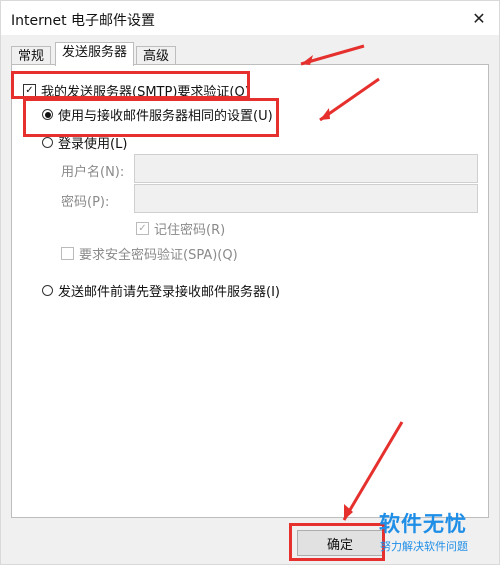 The width and height of the screenshot is (500, 566). I want to click on tab-outgoing-server: 发送服务器, so click(94, 54).